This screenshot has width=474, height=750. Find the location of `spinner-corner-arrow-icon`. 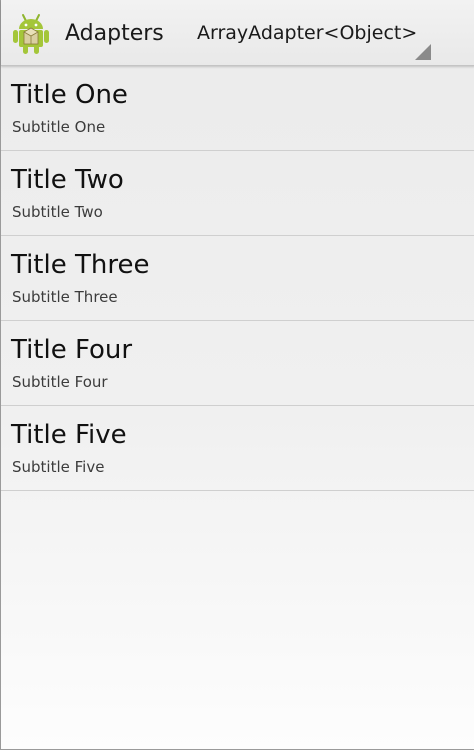

spinner-corner-arrow-icon is located at coordinates (423, 52).